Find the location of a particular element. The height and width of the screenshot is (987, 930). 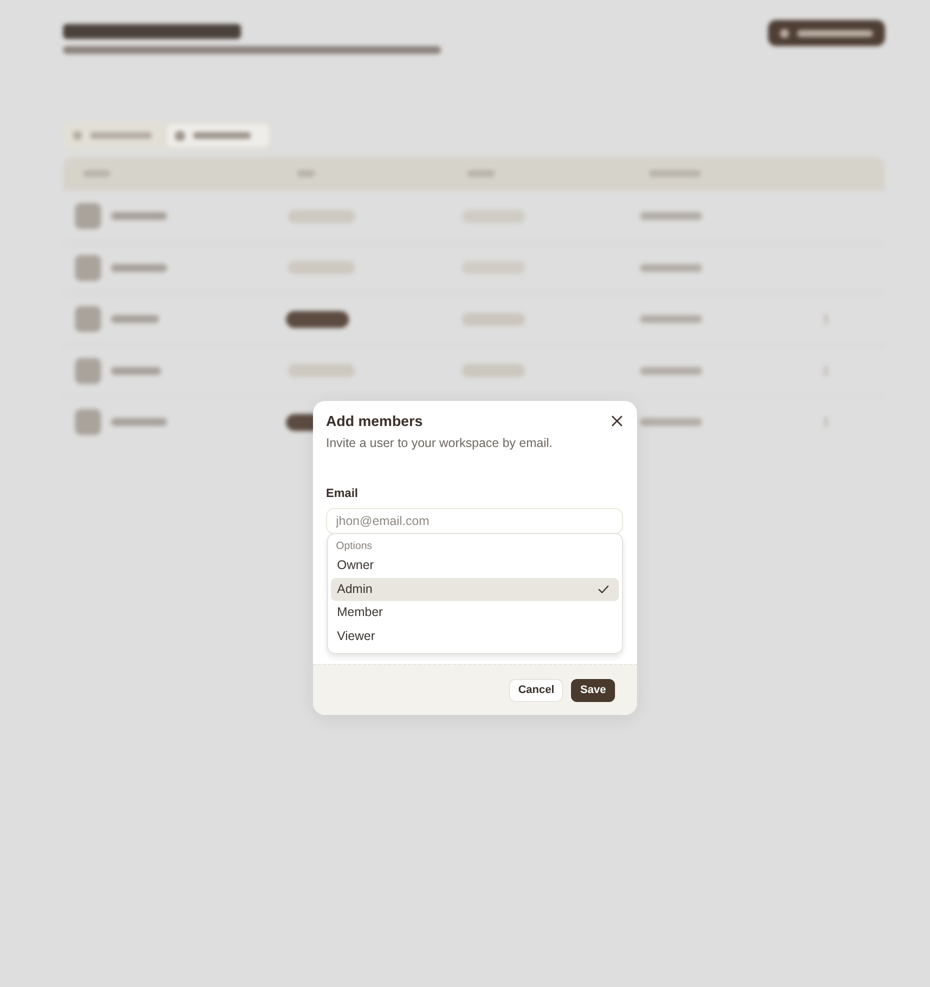

close-button is located at coordinates (617, 421).